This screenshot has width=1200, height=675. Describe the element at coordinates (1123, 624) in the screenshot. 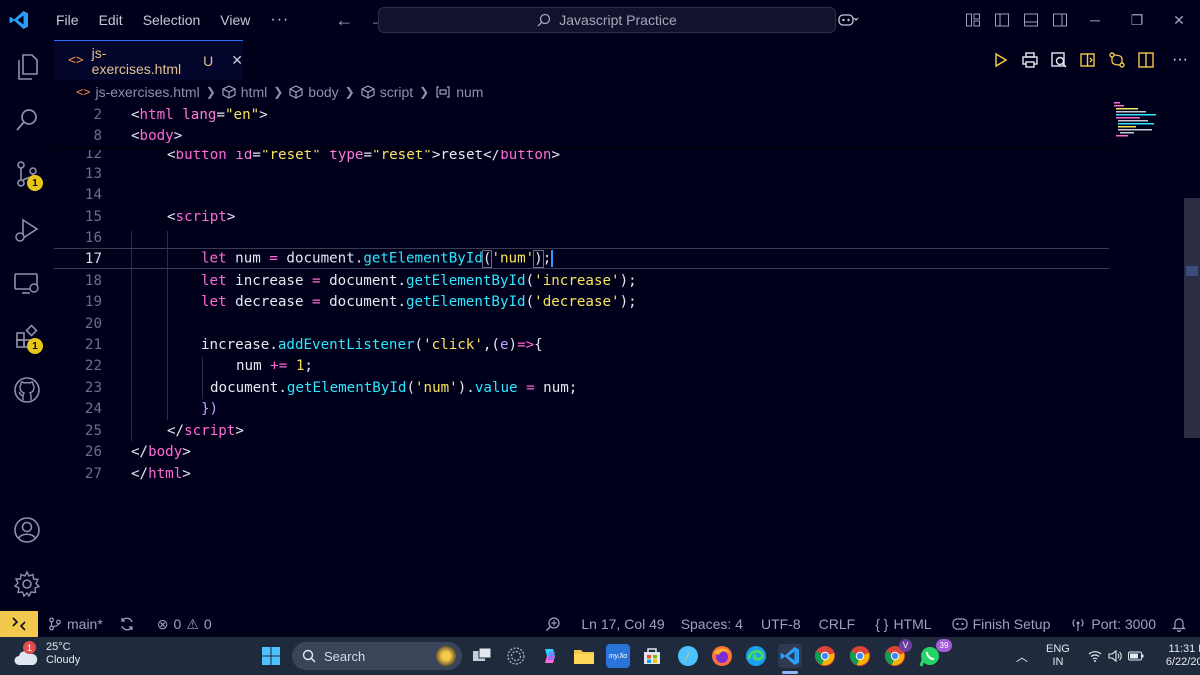

I see `port-label: Port: 3000` at that location.